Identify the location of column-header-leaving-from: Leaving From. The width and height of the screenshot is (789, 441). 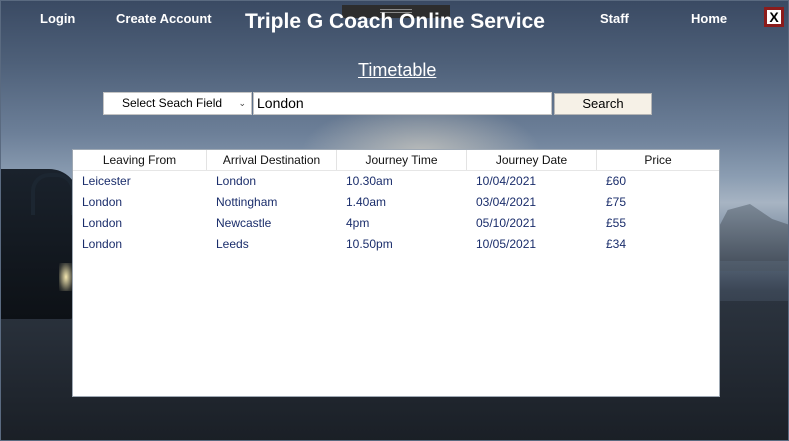
(140, 160).